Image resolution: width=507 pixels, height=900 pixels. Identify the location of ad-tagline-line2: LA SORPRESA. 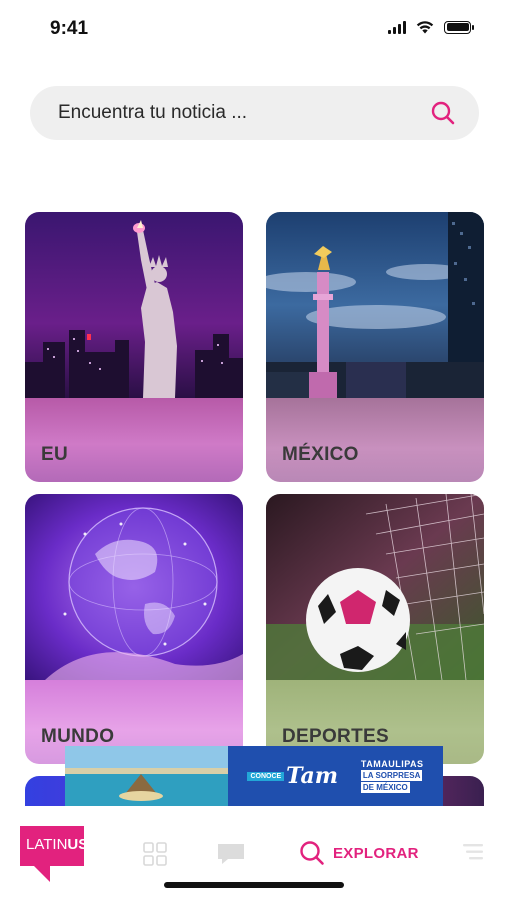
(391, 775).